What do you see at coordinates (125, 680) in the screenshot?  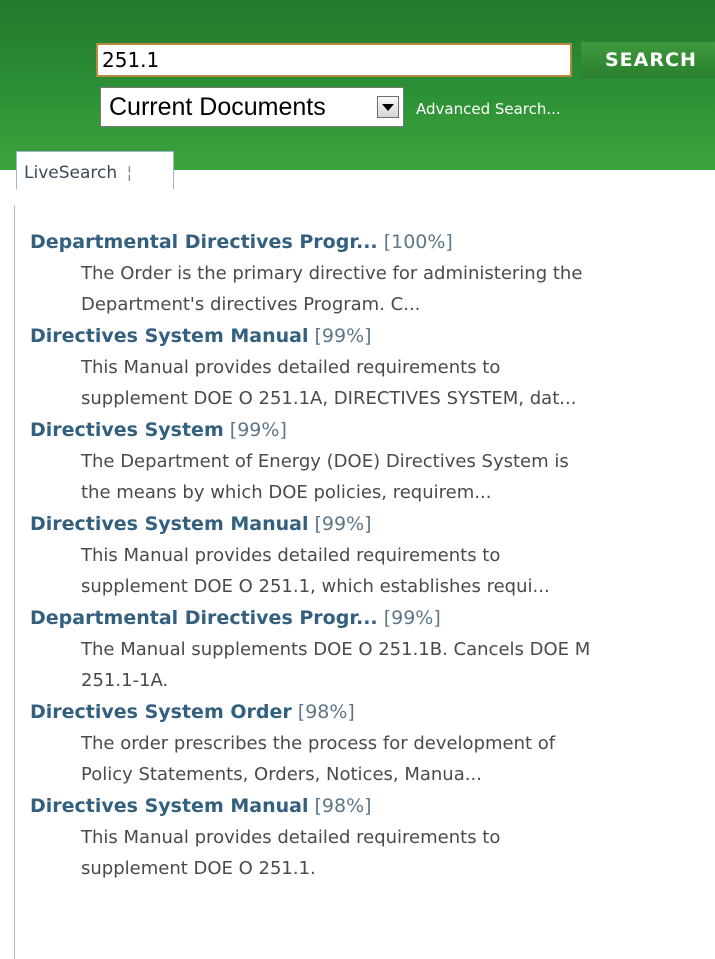 I see `result-description-line: 251.1-1A.` at bounding box center [125, 680].